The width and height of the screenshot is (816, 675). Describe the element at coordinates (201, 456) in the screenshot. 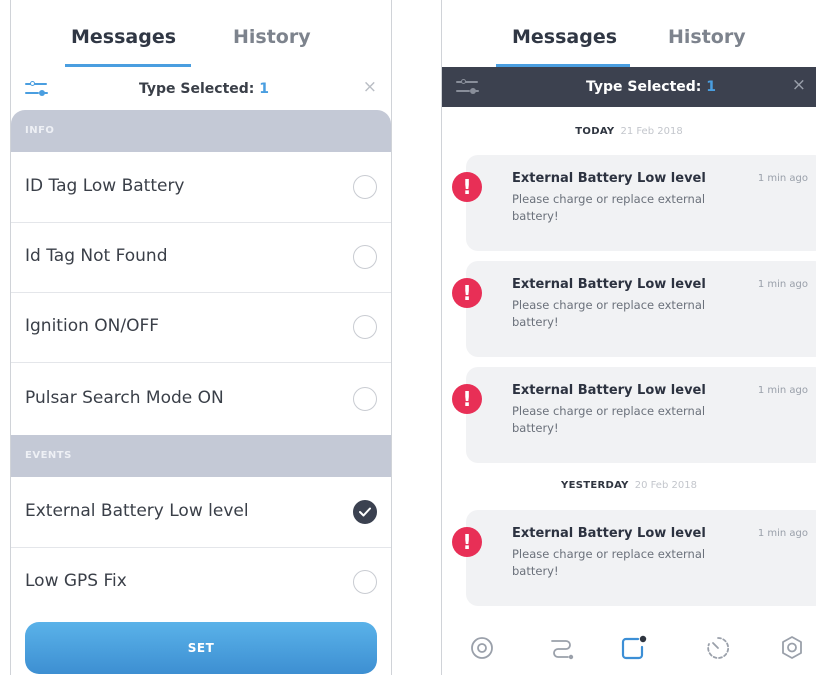

I see `section-header-events: EVENTS` at that location.